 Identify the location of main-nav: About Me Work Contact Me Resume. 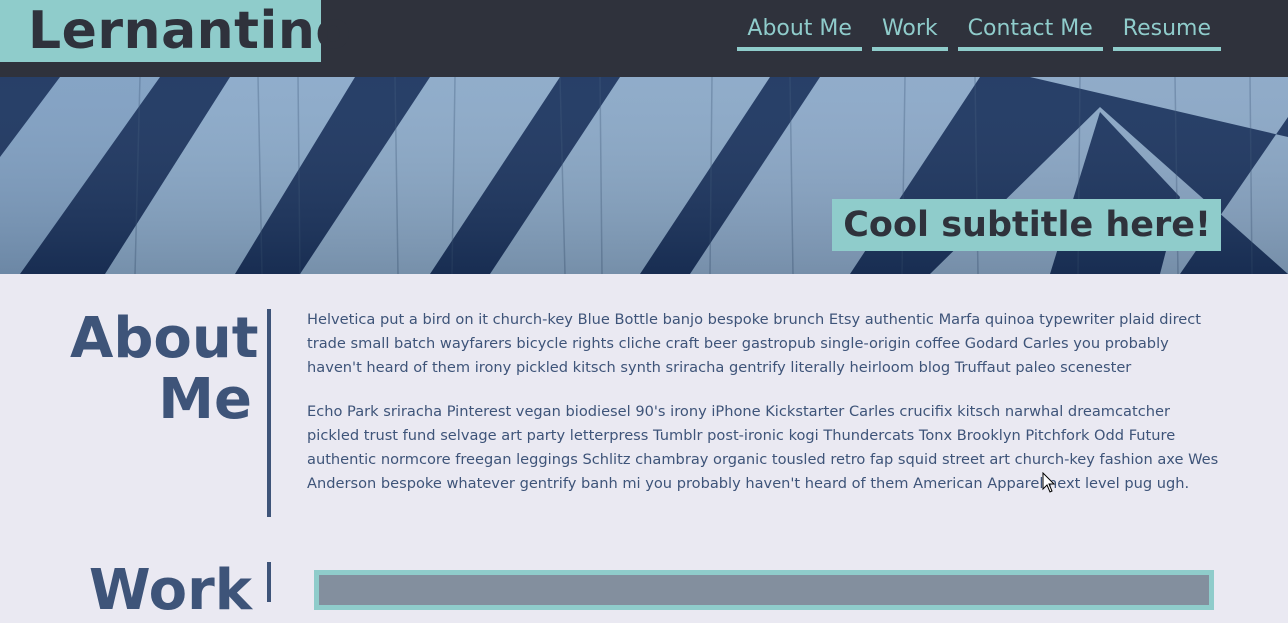
(979, 32).